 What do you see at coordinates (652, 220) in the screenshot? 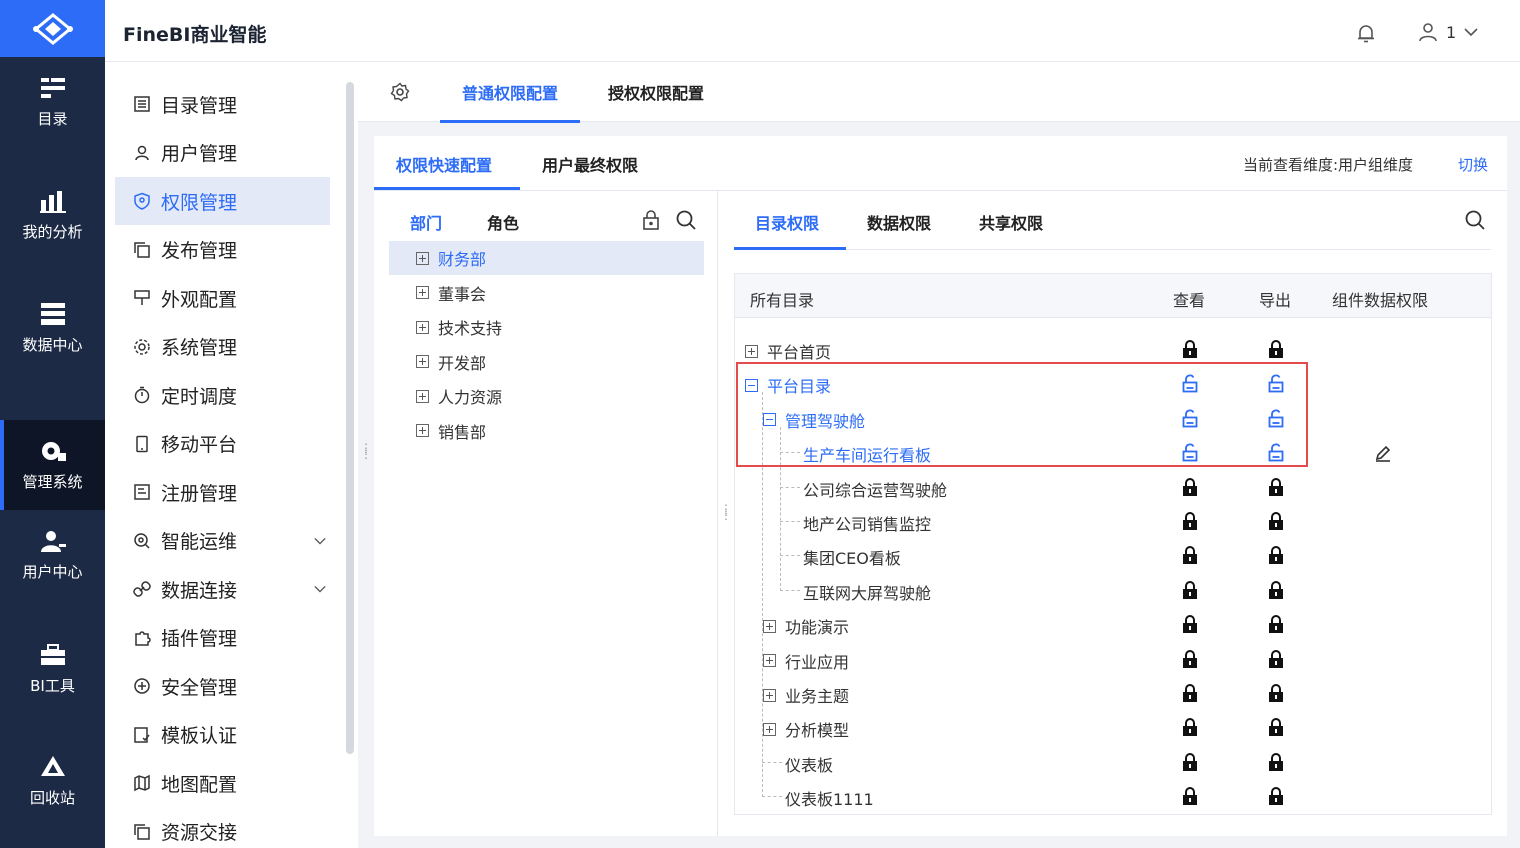
I see `lock-settings-icon` at bounding box center [652, 220].